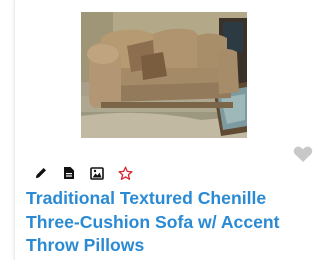  Describe the element at coordinates (41, 173) in the screenshot. I see `pencil-icon` at that location.